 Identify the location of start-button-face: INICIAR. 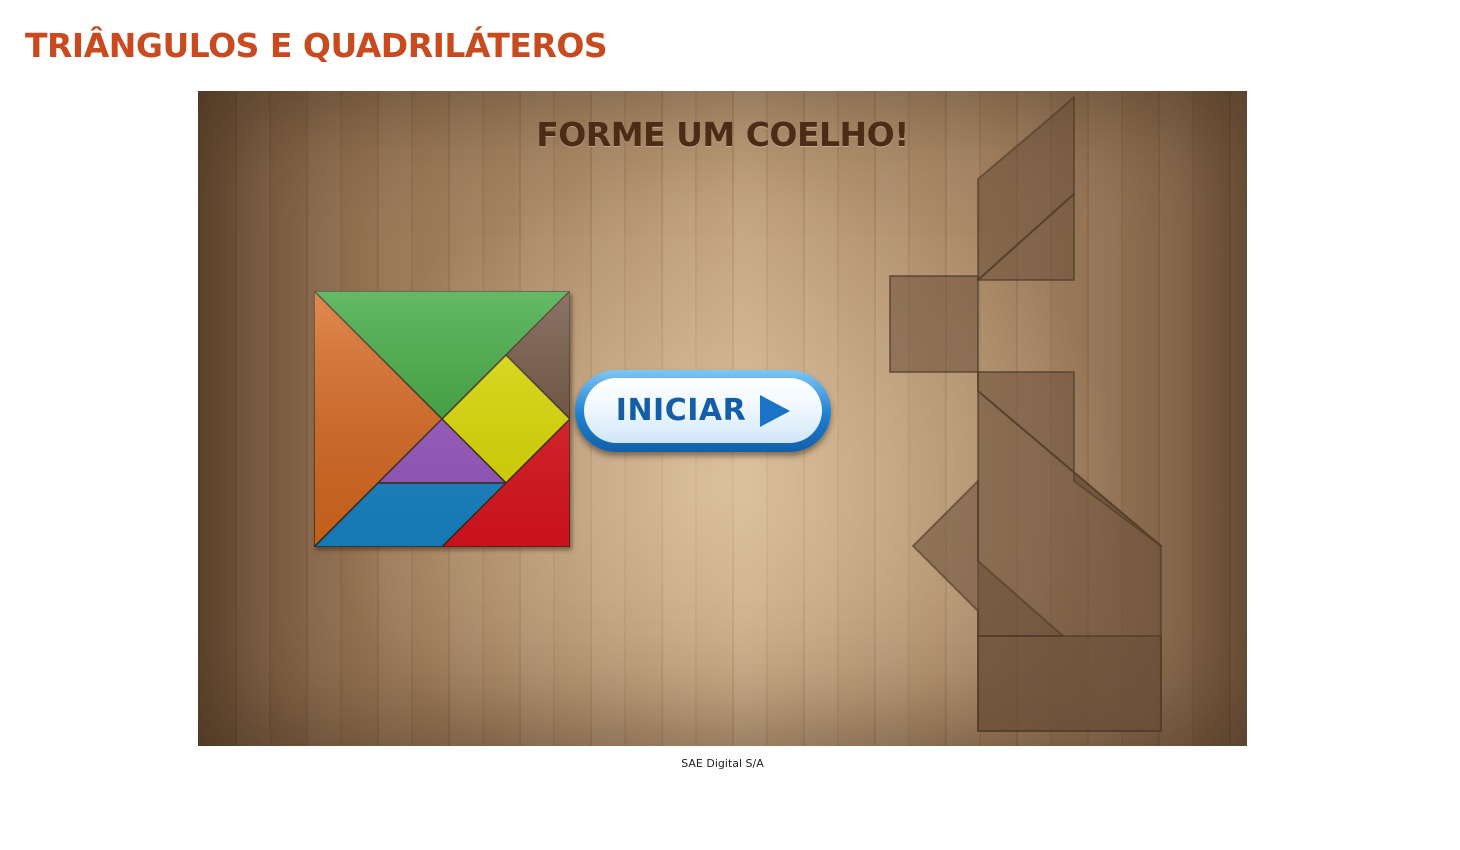
(703, 410).